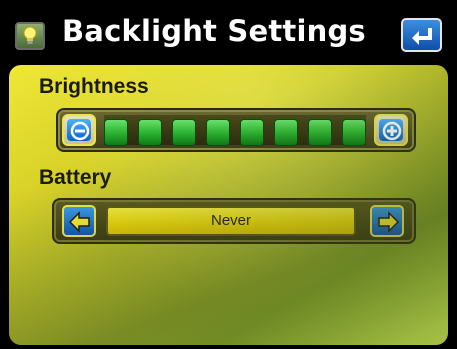 The image size is (457, 349). Describe the element at coordinates (75, 177) in the screenshot. I see `battery-label: Battery` at that location.